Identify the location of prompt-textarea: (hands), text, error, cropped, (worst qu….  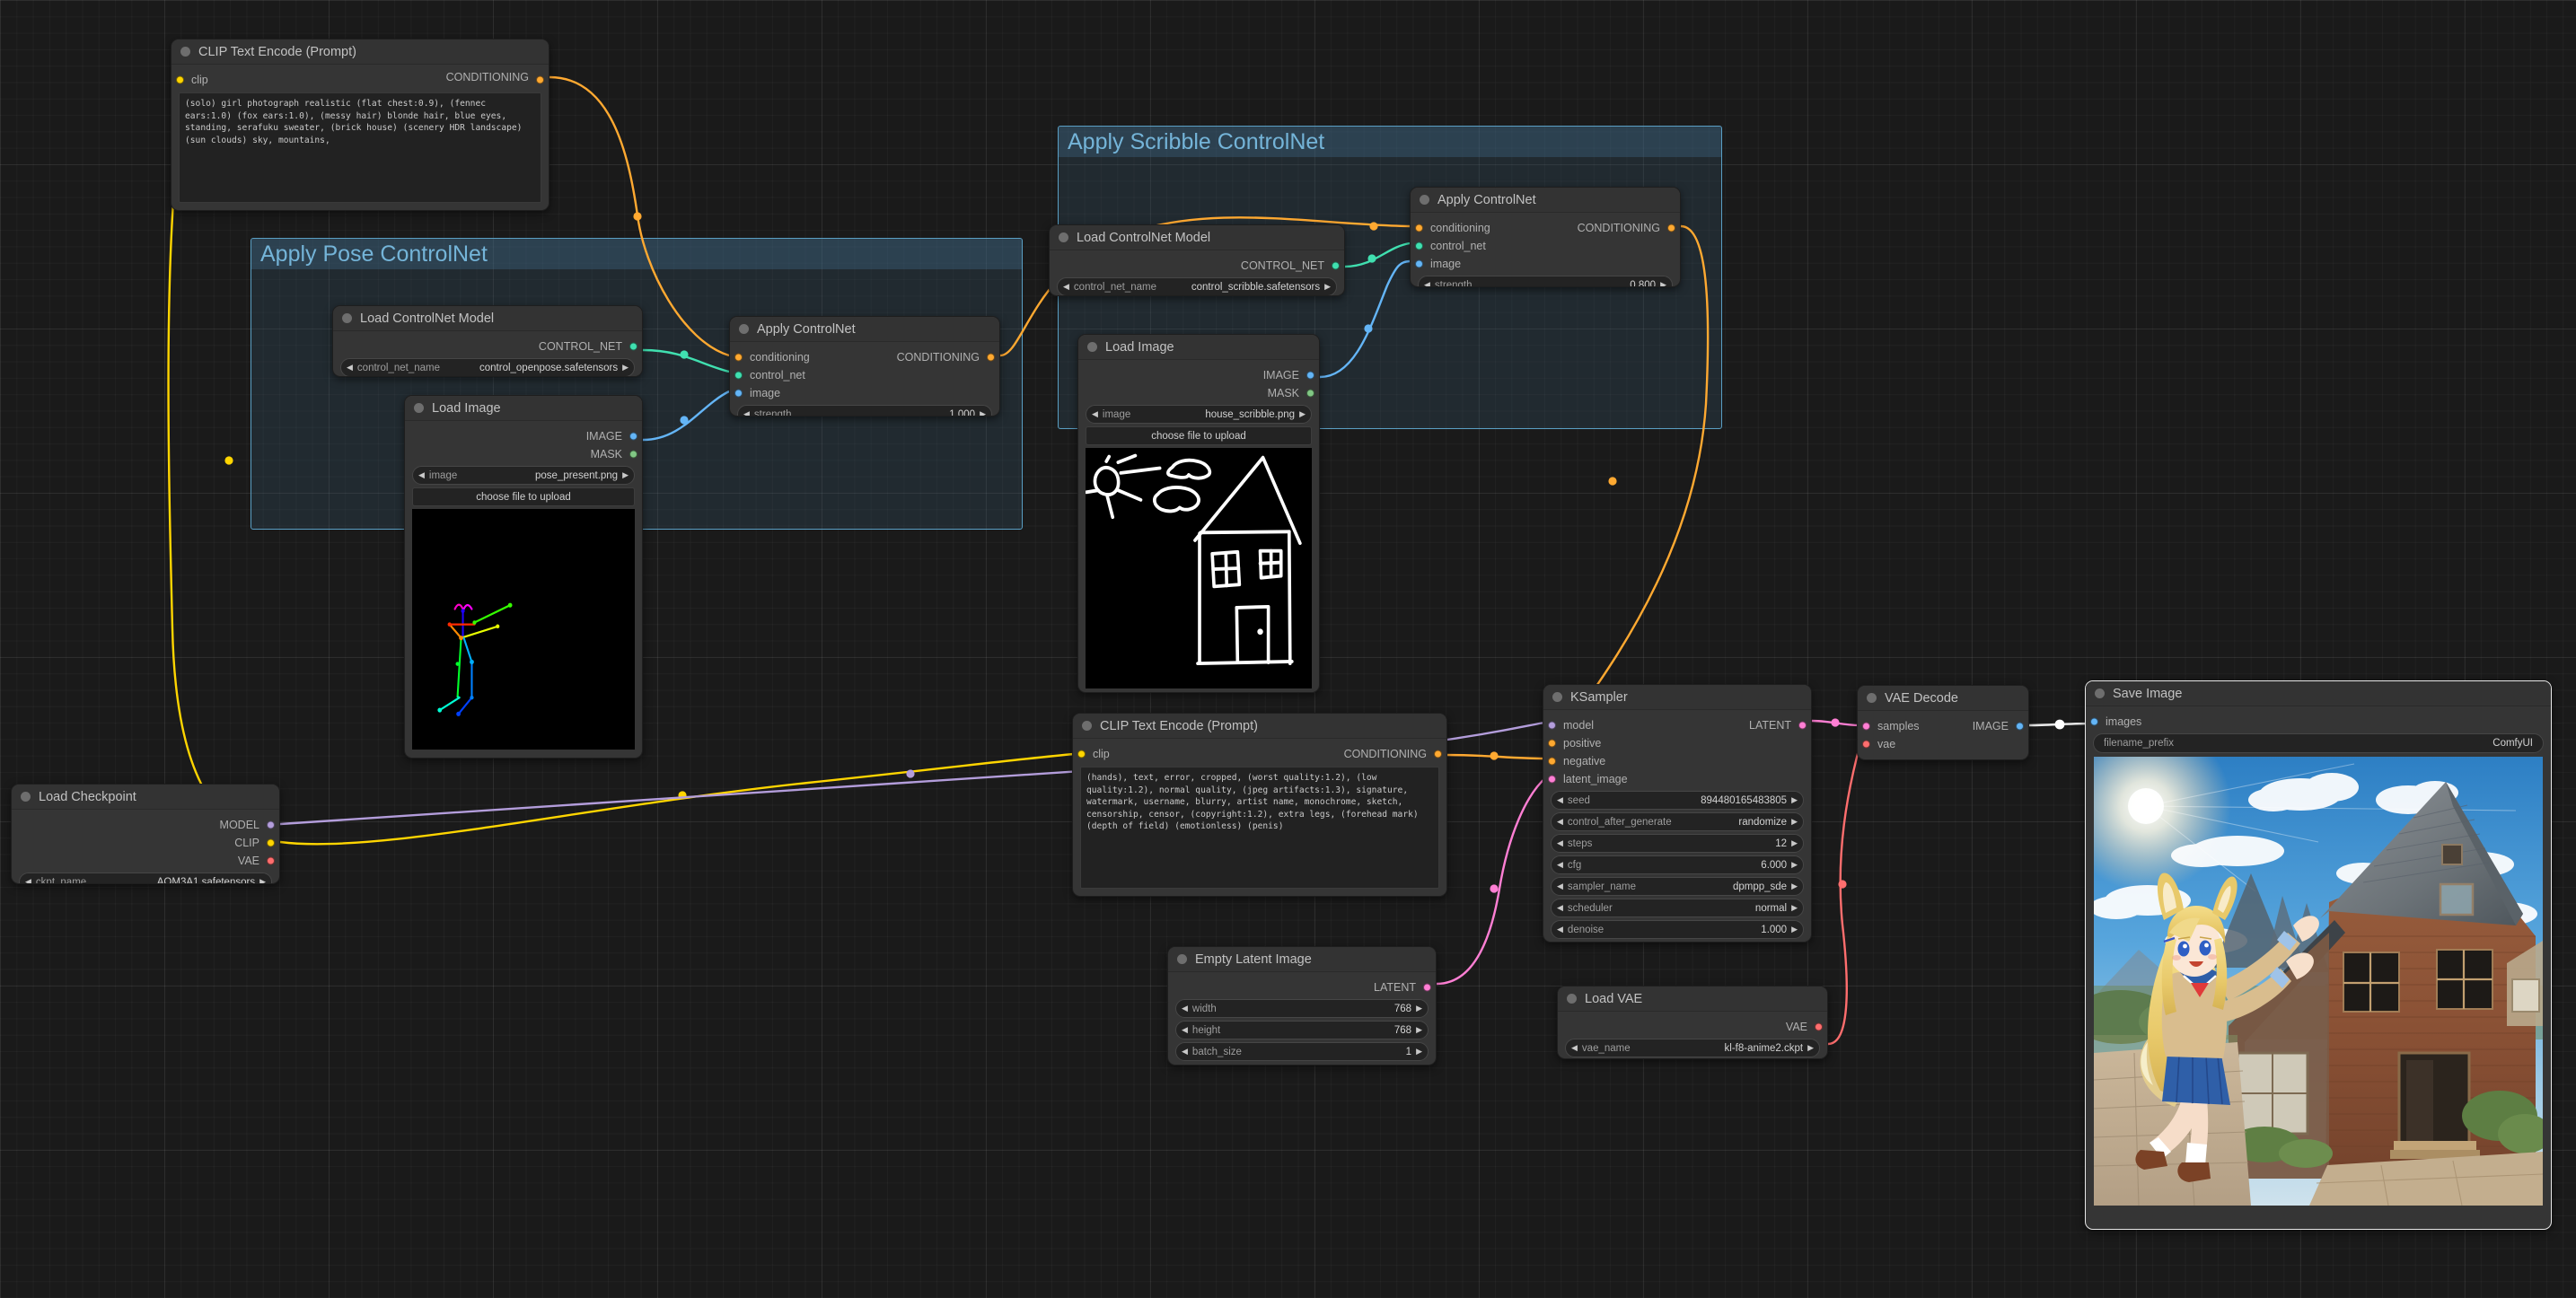
(1259, 828).